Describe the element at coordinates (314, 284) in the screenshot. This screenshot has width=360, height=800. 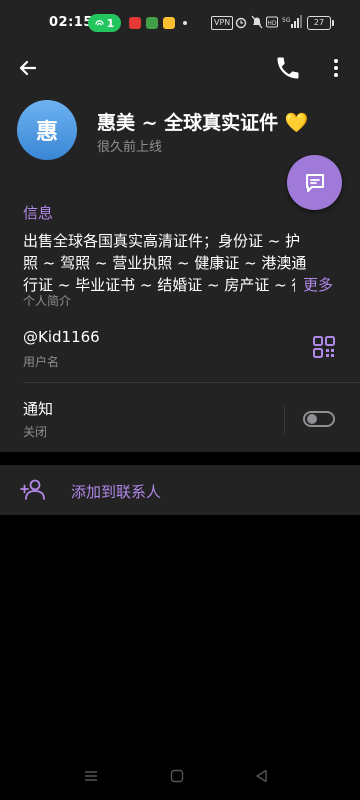
I see `bio-more-link: 更多` at that location.